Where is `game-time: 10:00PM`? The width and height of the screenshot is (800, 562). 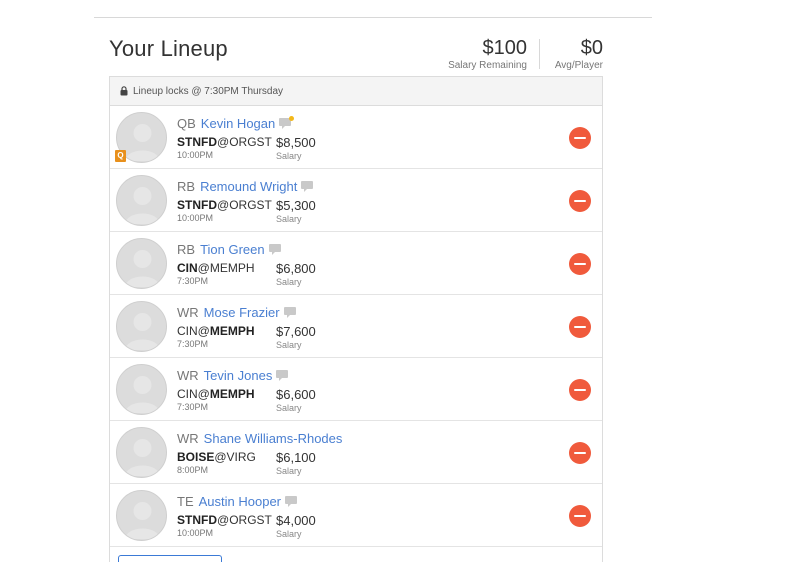
game-time: 10:00PM is located at coordinates (195, 533).